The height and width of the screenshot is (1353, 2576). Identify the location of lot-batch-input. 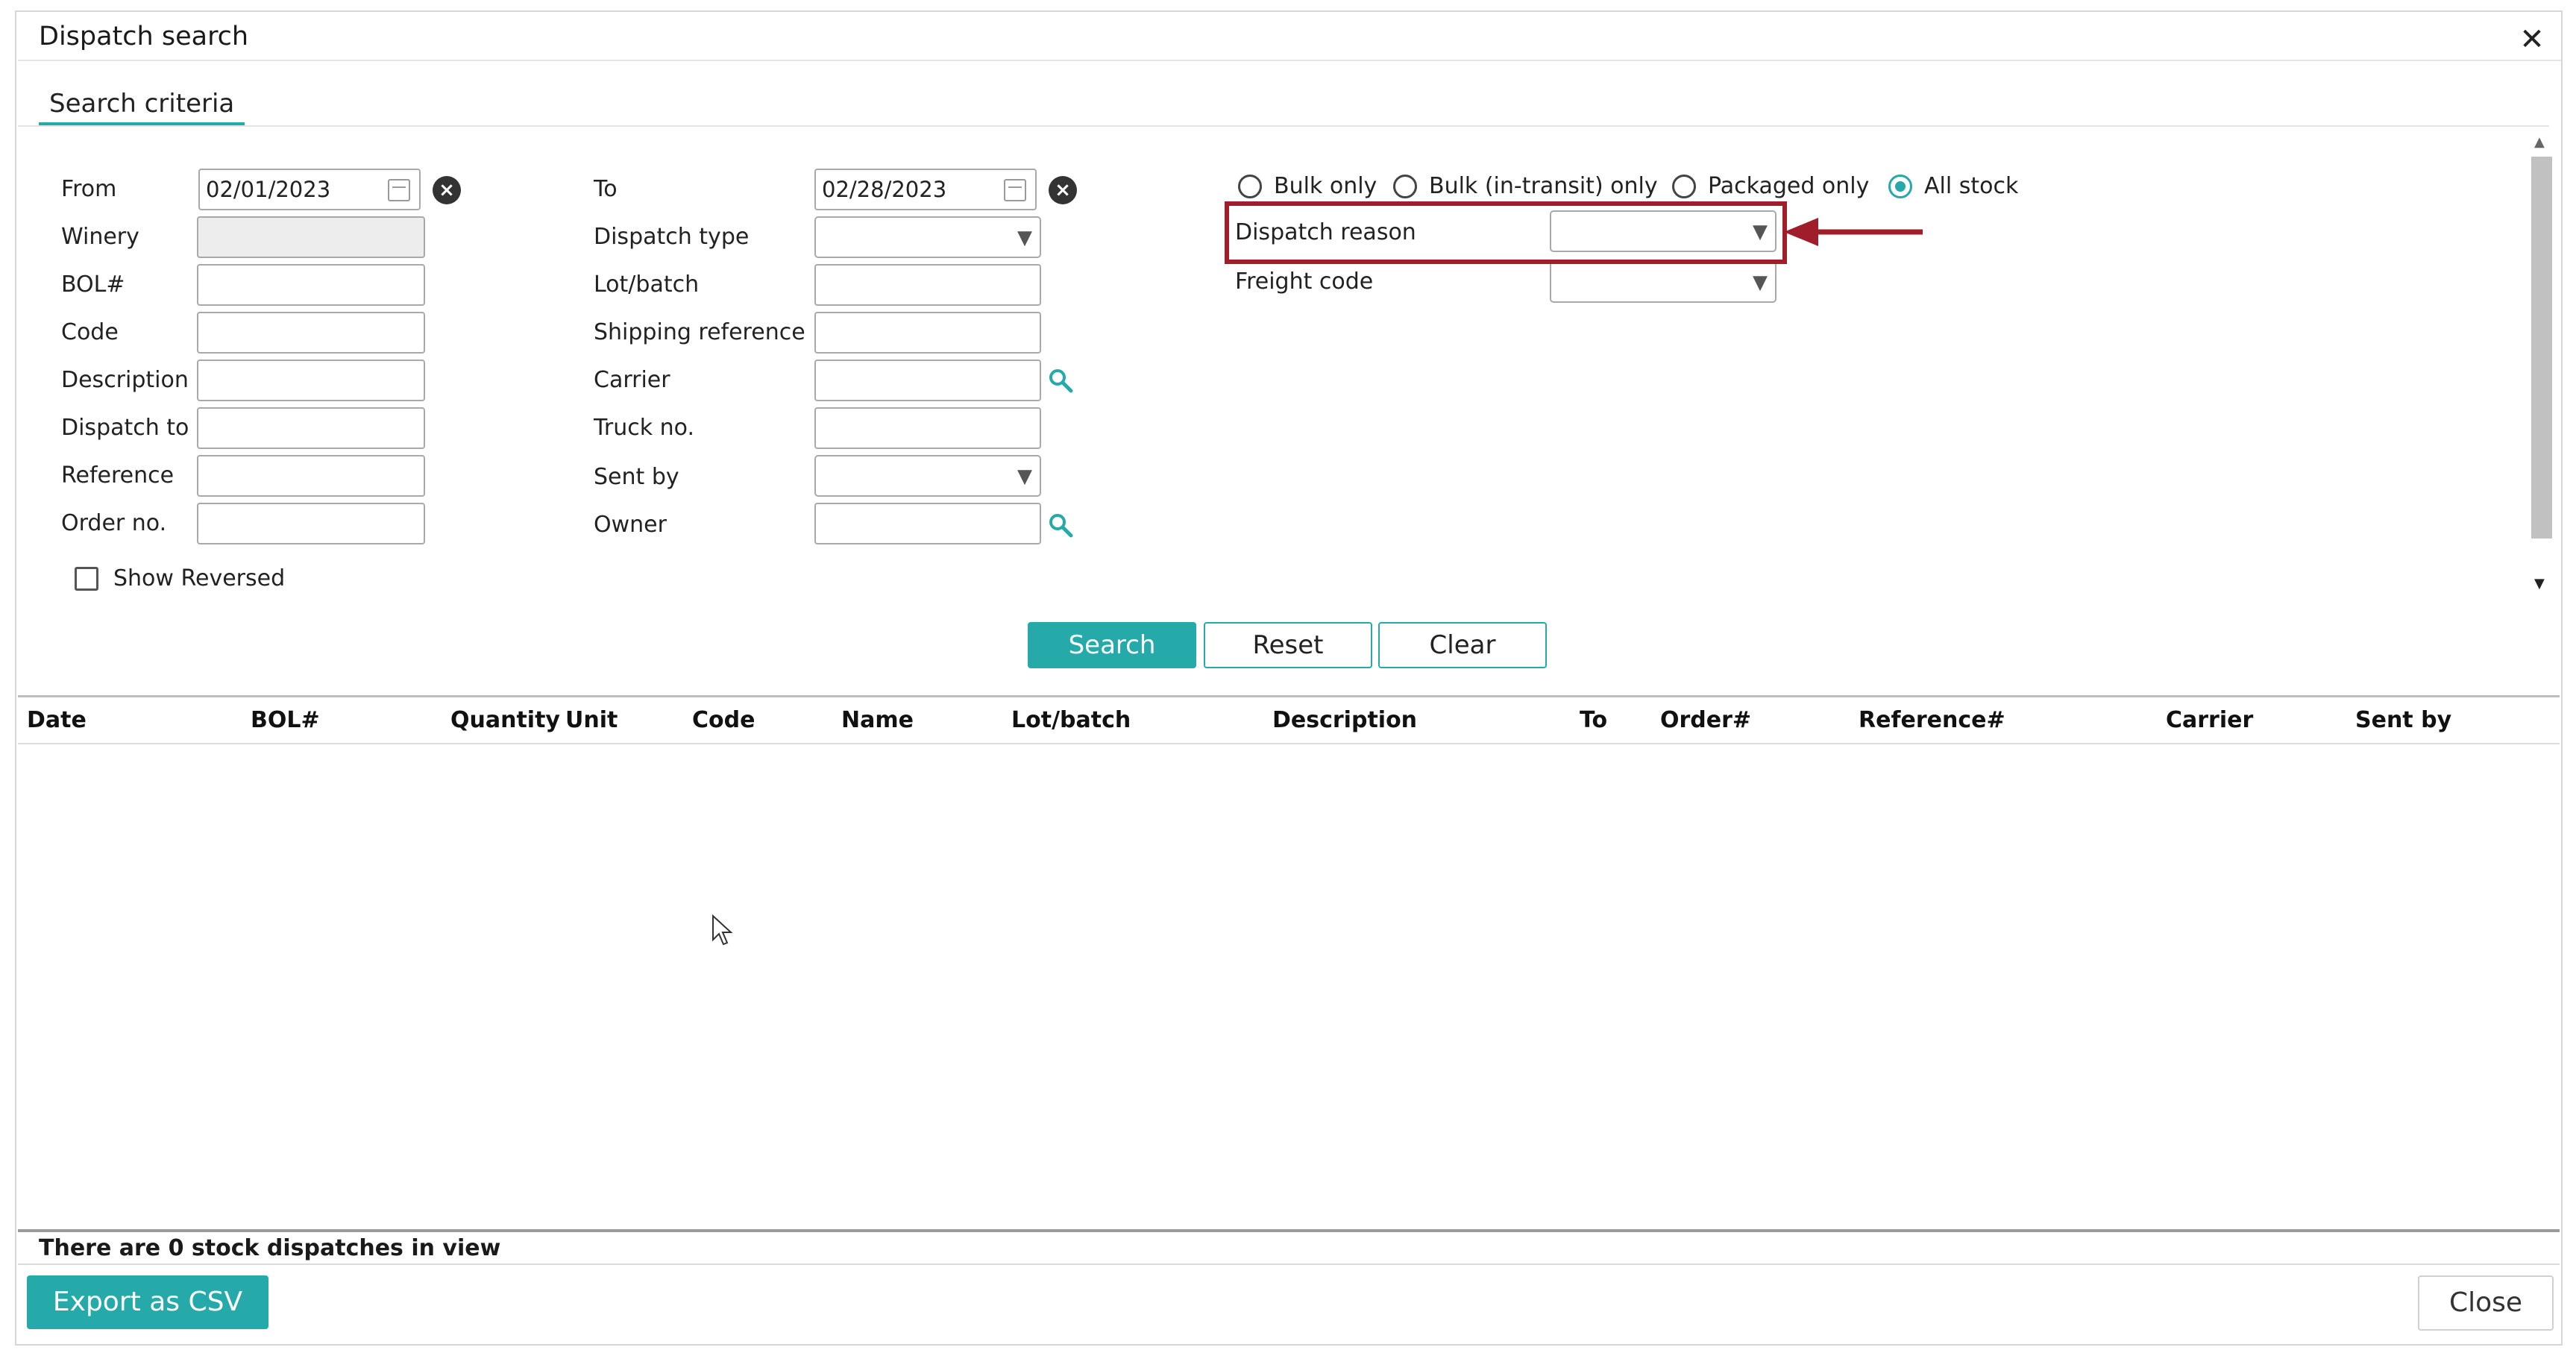
(928, 285).